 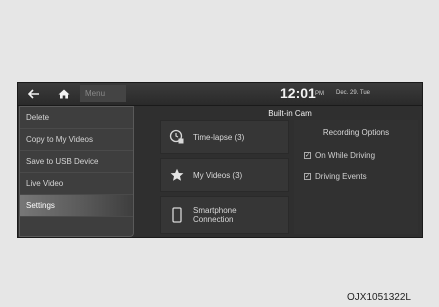 I want to click on my-videos-tile: My Videos (3), so click(x=224, y=175).